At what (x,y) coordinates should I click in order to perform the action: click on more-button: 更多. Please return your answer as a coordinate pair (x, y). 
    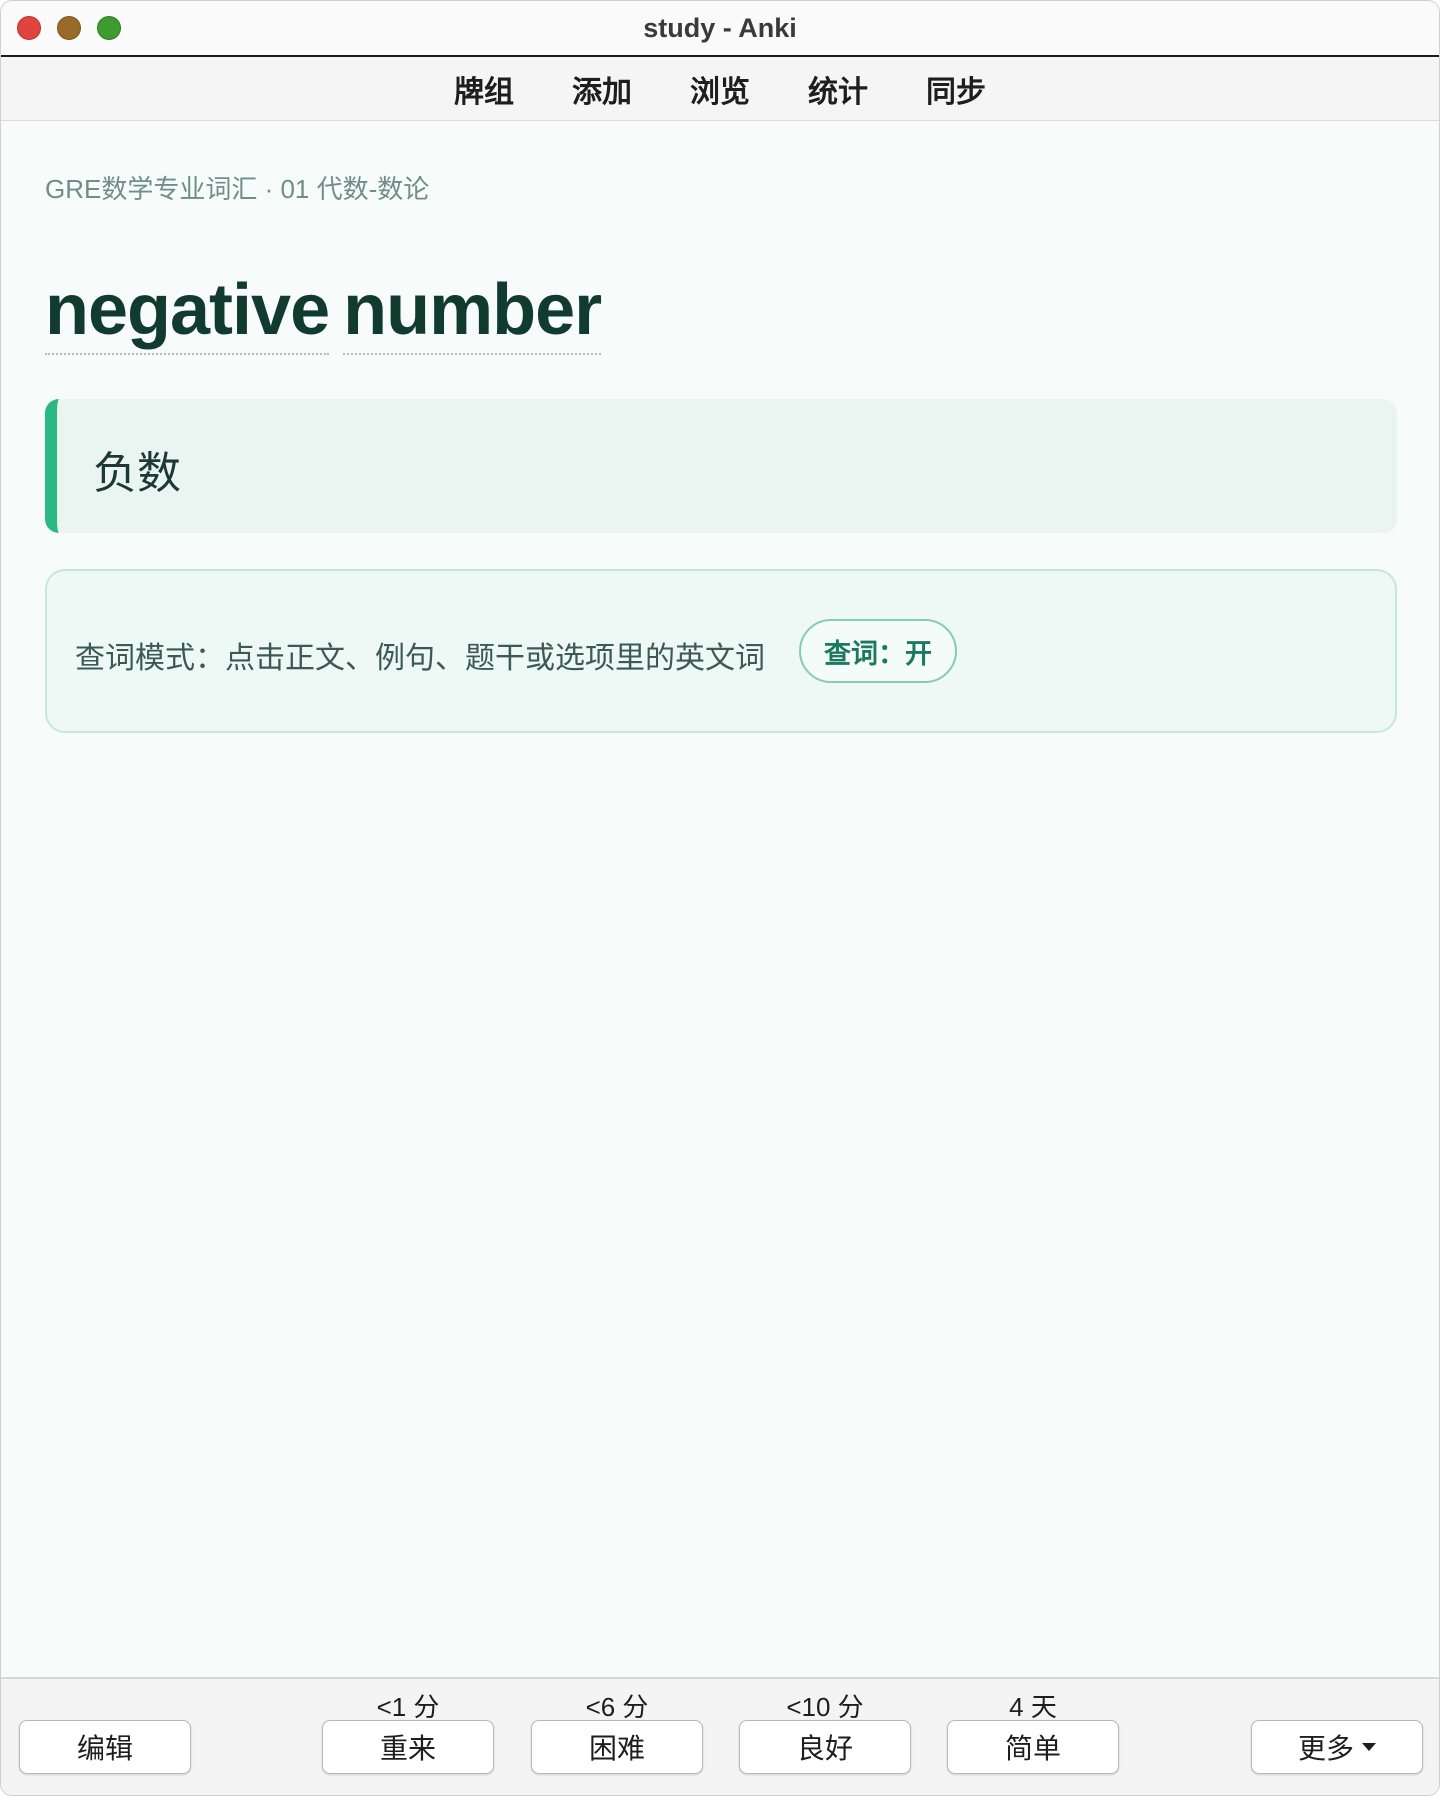
    Looking at the image, I should click on (1337, 1747).